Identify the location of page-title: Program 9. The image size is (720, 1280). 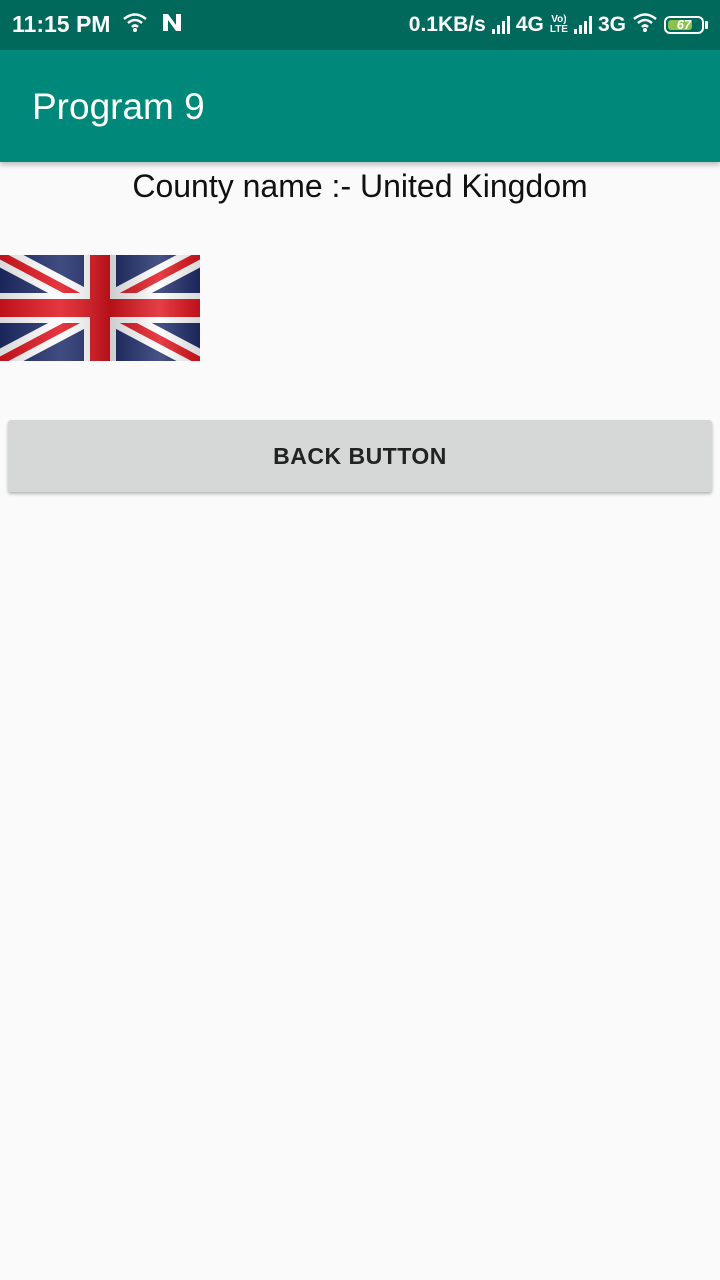
(118, 106).